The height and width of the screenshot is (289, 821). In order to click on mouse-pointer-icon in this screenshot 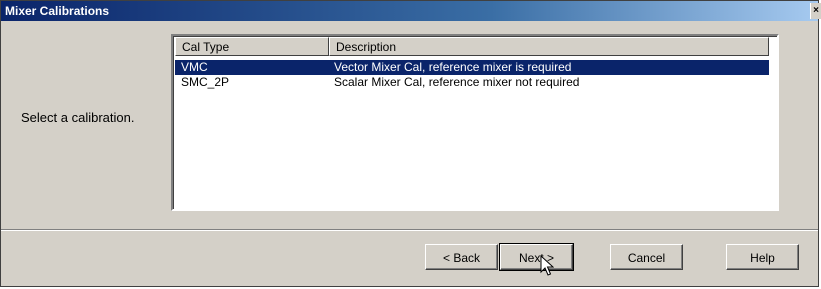, I will do `click(547, 265)`.